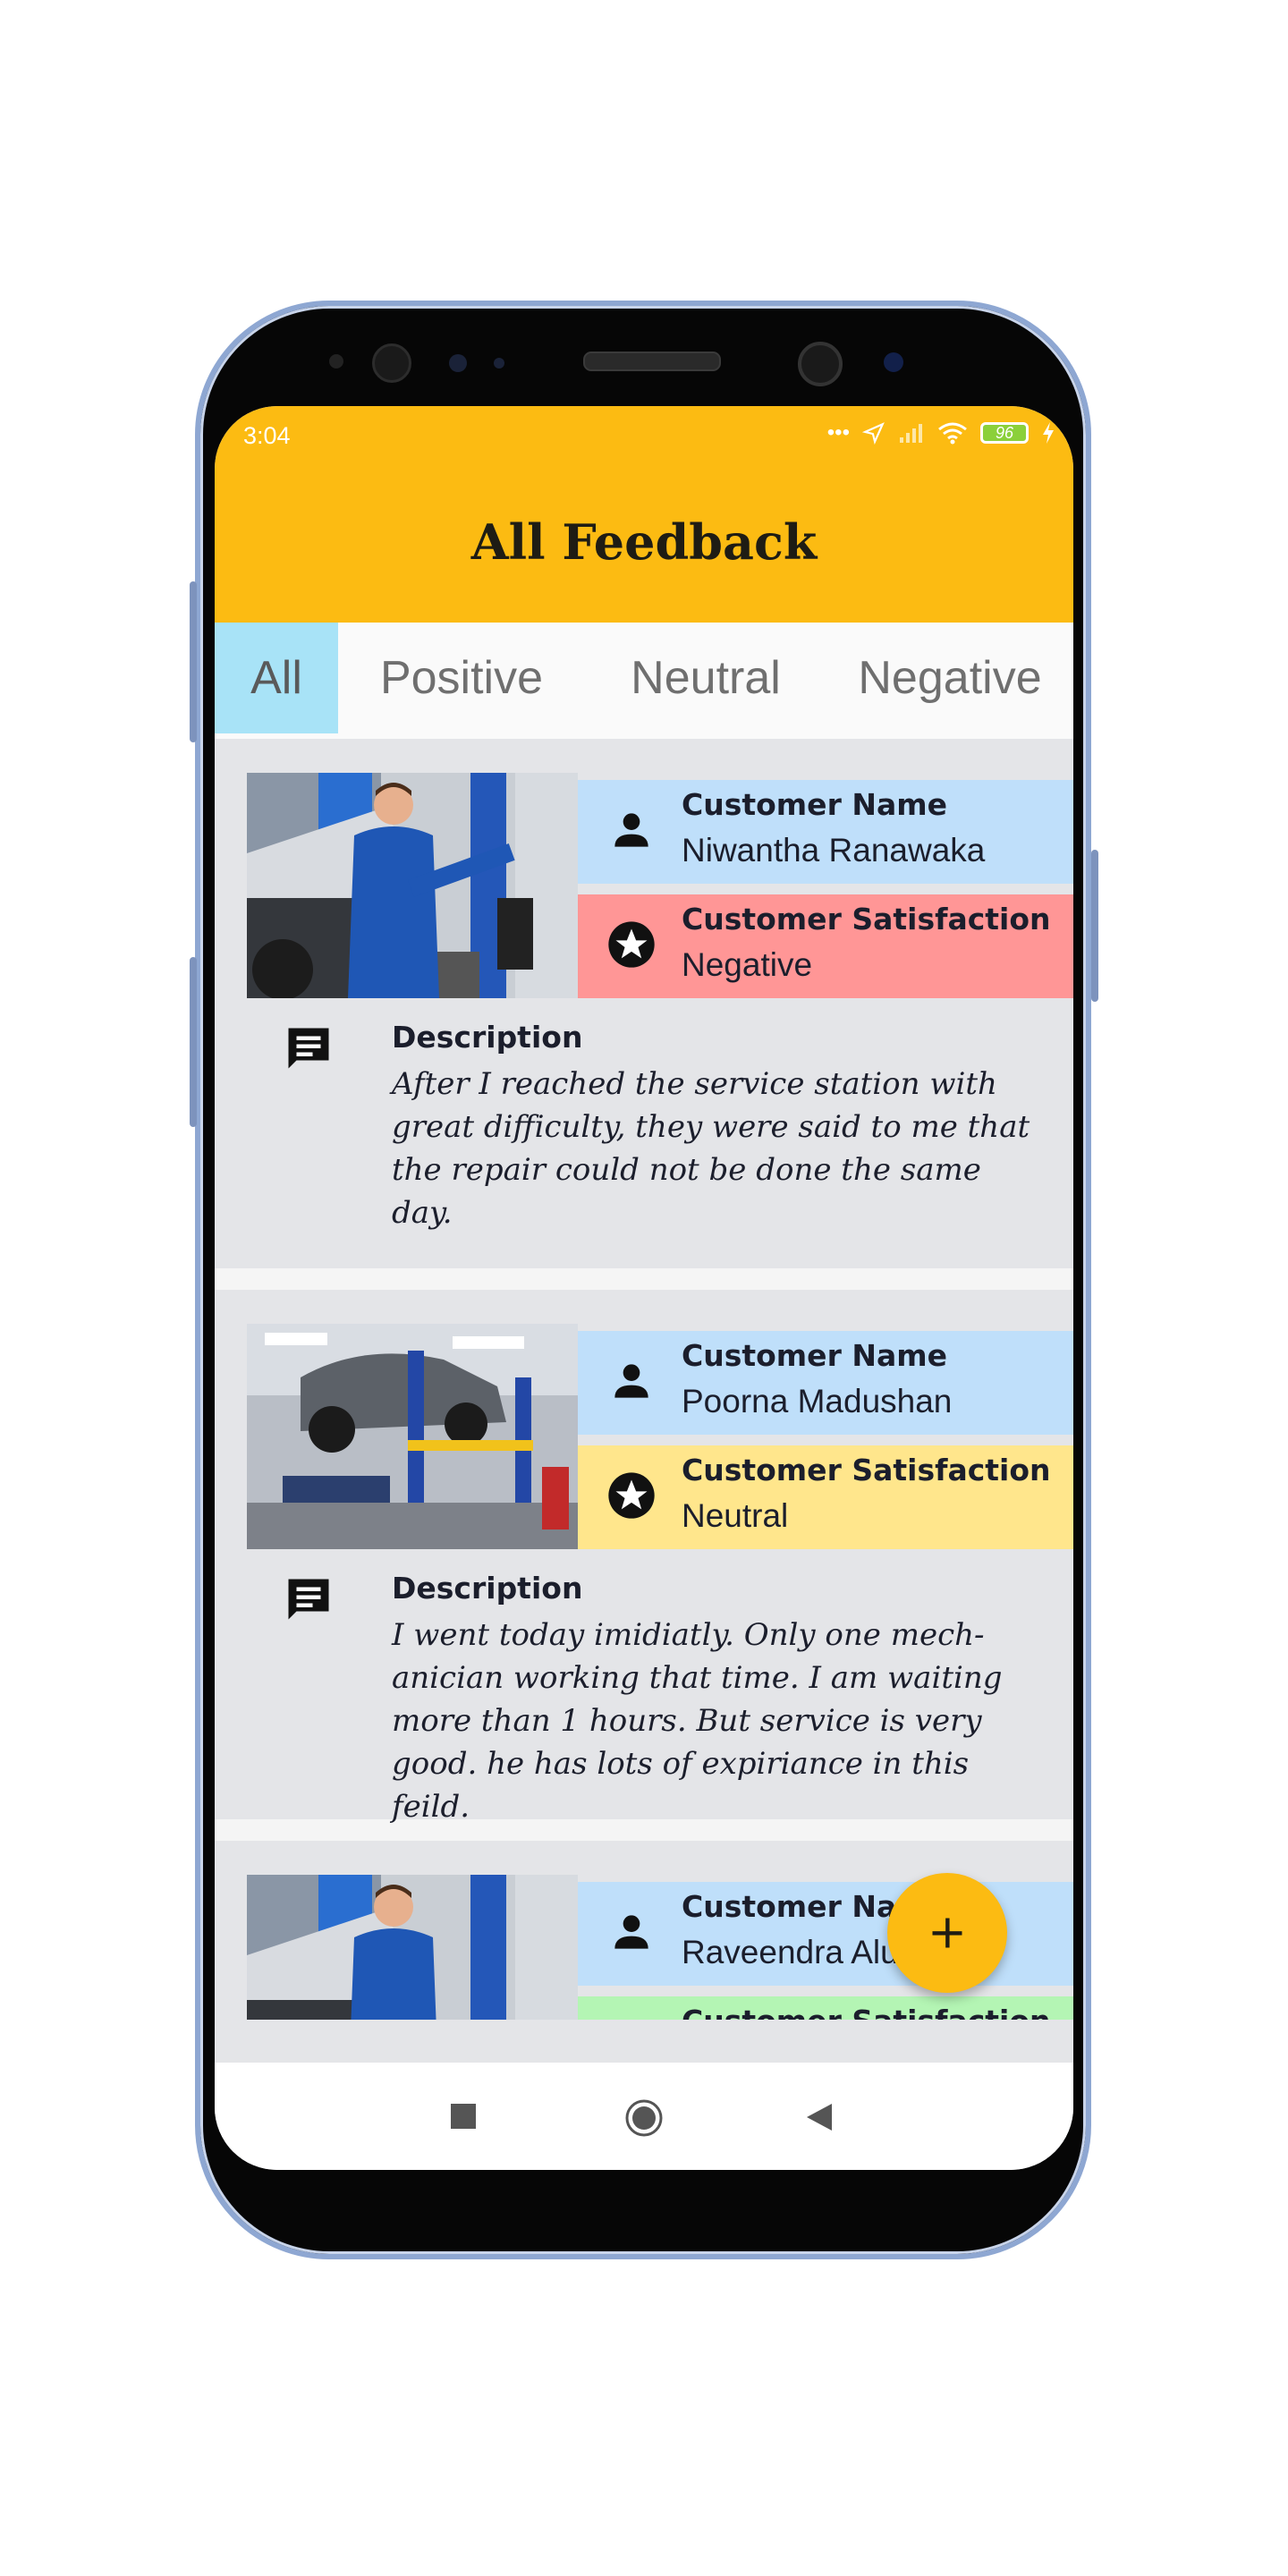 Image resolution: width=1288 pixels, height=2576 pixels. I want to click on tab-negative: Negative, so click(949, 678).